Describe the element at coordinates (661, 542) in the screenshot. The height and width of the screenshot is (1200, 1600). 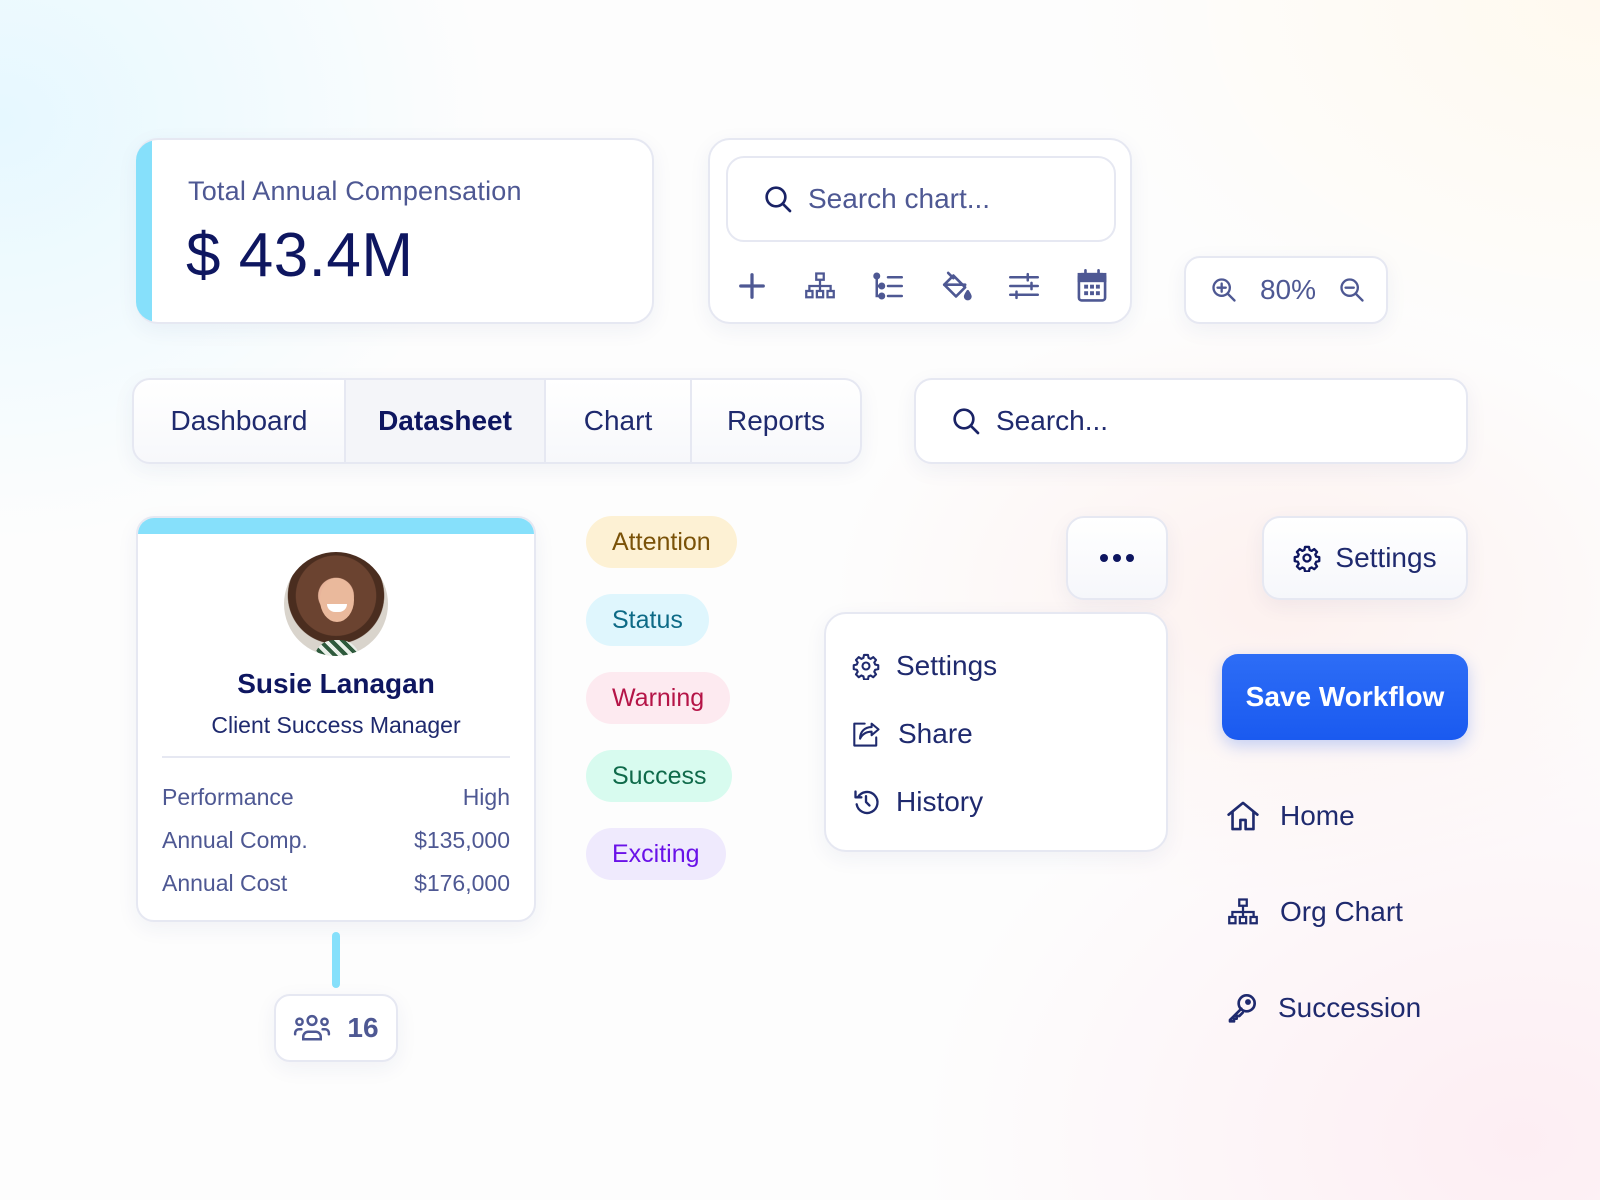
I see `badge-attention: Attention` at that location.